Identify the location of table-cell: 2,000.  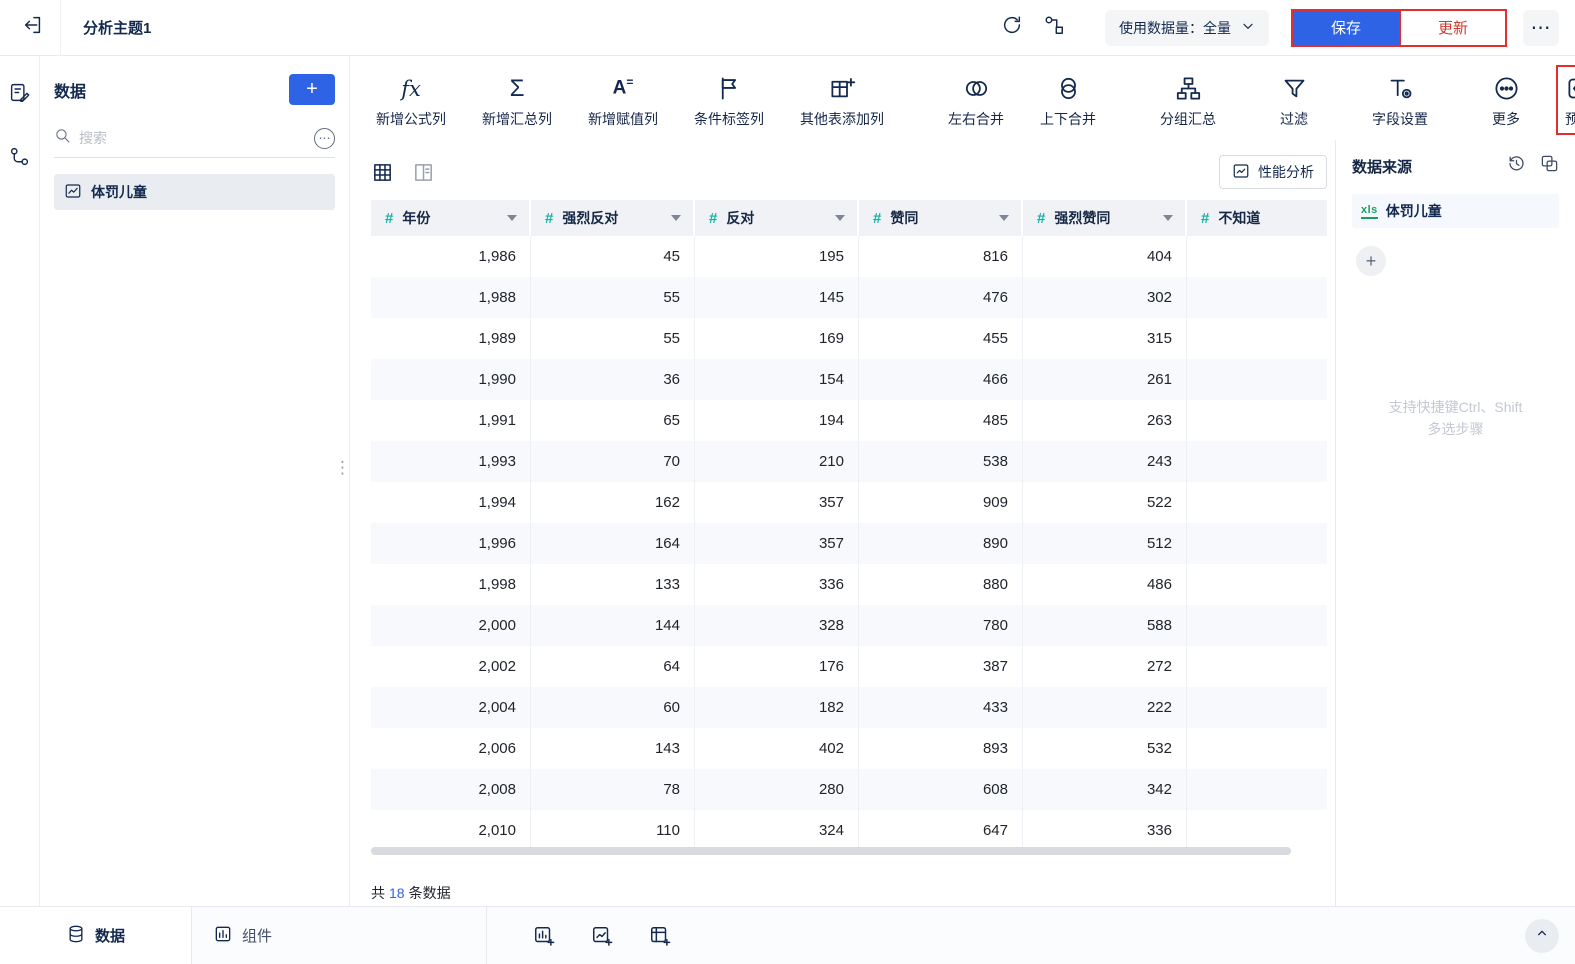
(451, 625).